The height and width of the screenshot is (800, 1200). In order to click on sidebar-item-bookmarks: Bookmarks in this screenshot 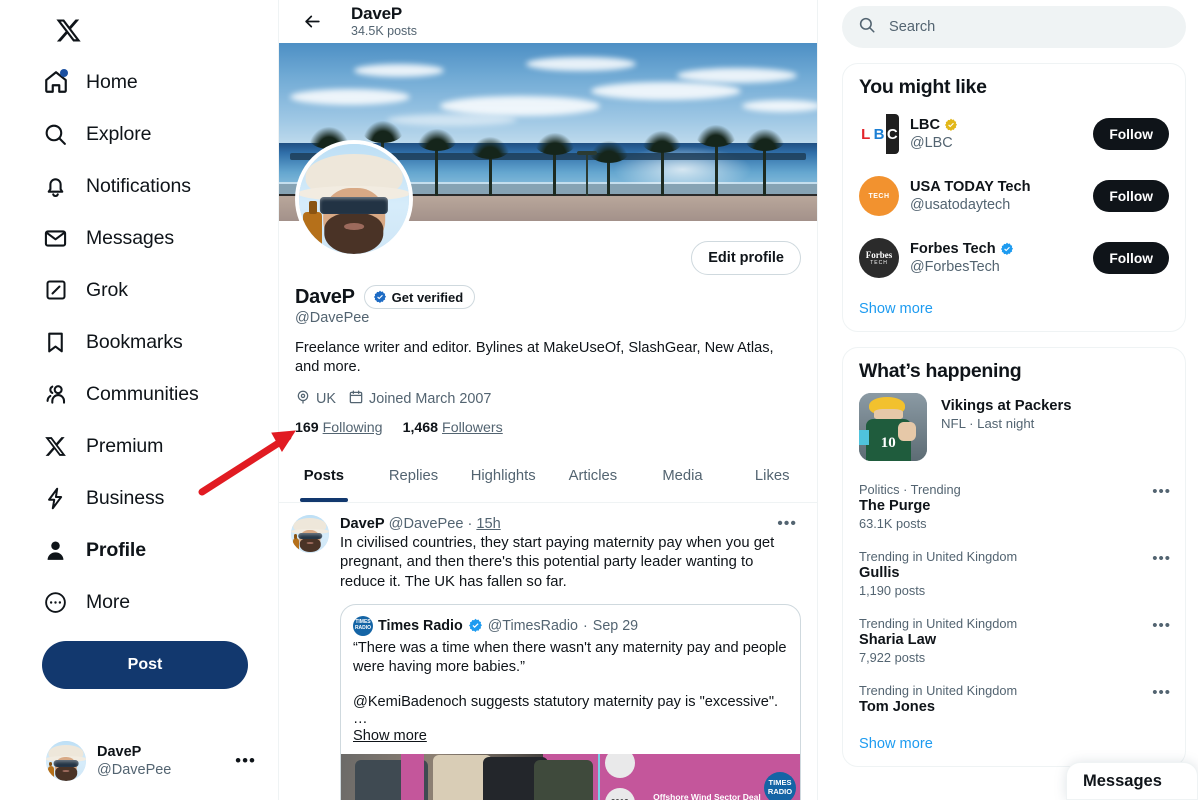, I will do `click(117, 342)`.